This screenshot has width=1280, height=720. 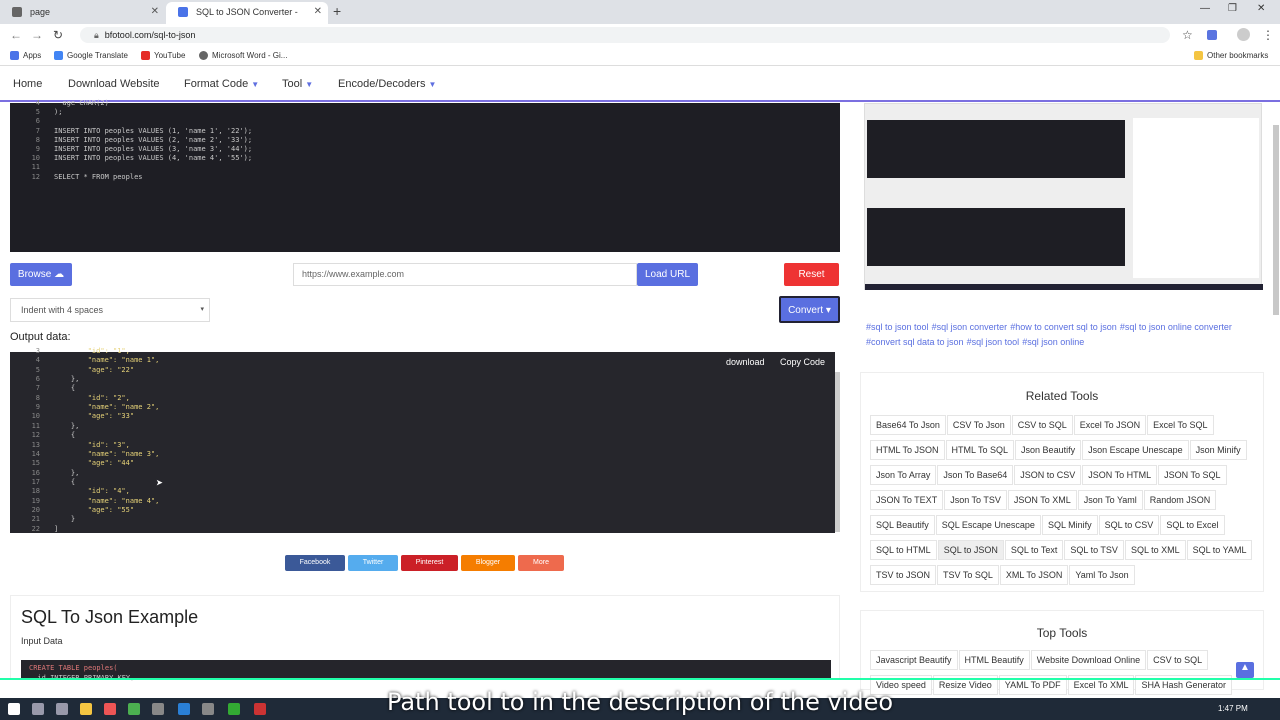 I want to click on tool-link: SQL to TSV, so click(x=1094, y=550).